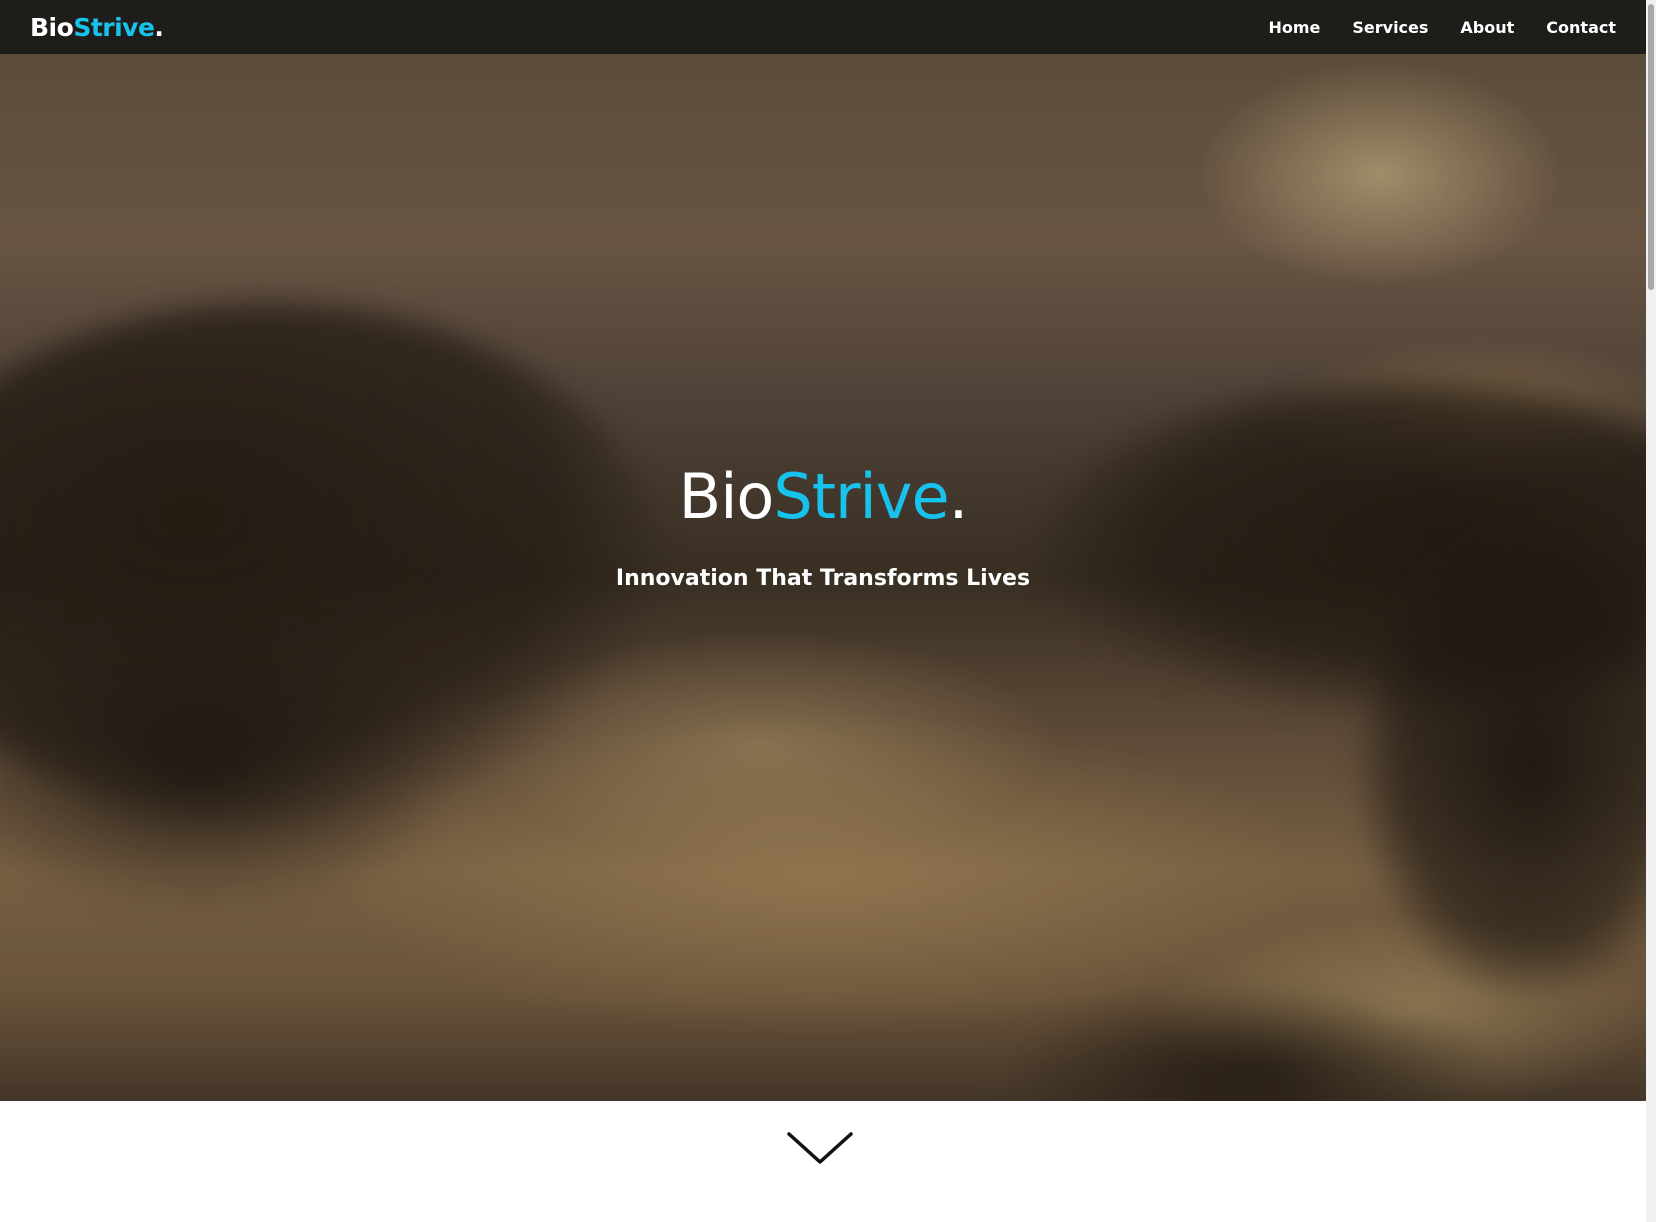  I want to click on main-nav: Home Services About Contact, so click(1442, 27).